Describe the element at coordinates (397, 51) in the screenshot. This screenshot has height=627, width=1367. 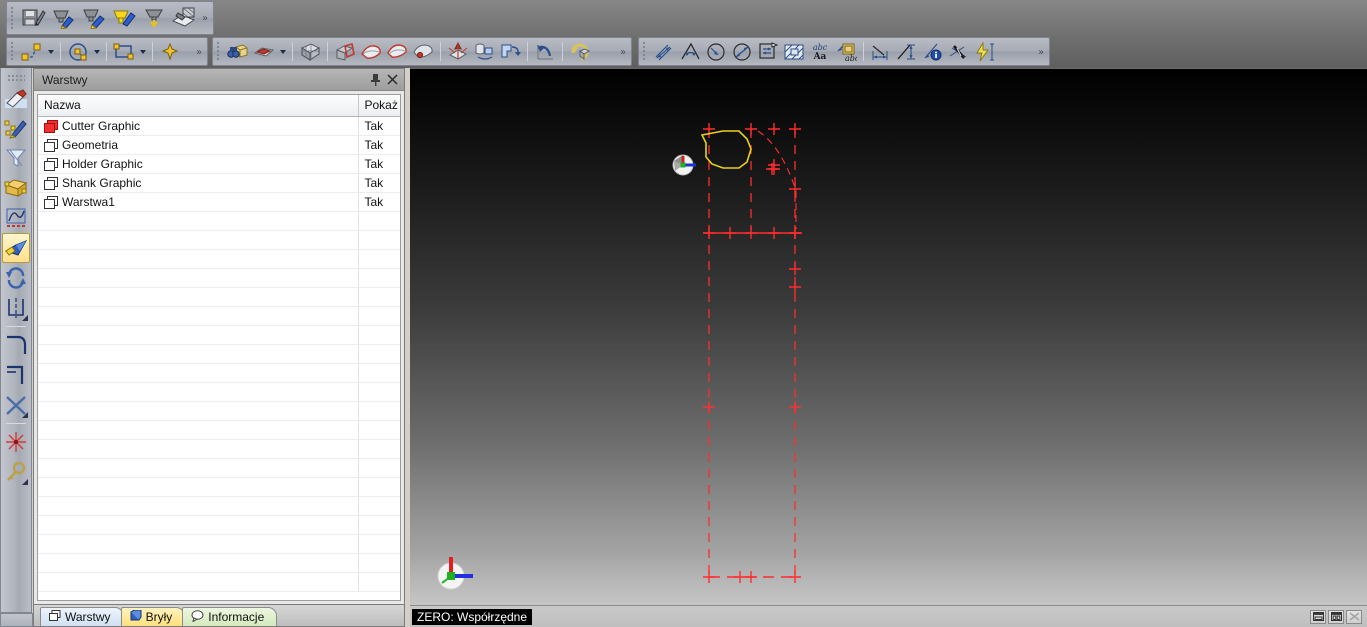
I see `sweep-surface-icon` at that location.